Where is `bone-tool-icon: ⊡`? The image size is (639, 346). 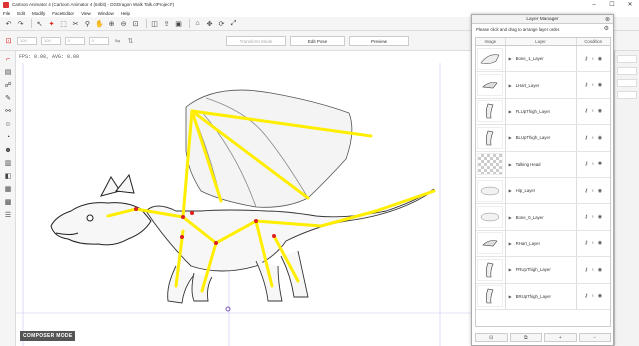
bone-tool-icon: ⊡ is located at coordinates (8, 40).